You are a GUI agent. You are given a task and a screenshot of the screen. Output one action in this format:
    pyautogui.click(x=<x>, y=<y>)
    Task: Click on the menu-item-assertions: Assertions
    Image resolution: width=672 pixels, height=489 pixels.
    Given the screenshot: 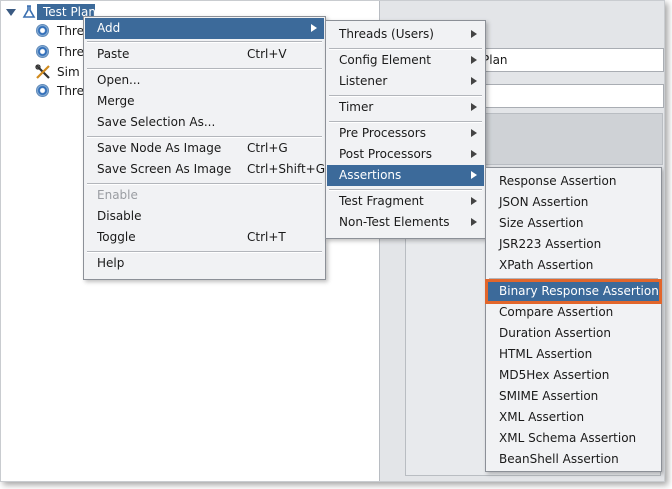 What is the action you would take?
    pyautogui.click(x=405, y=175)
    